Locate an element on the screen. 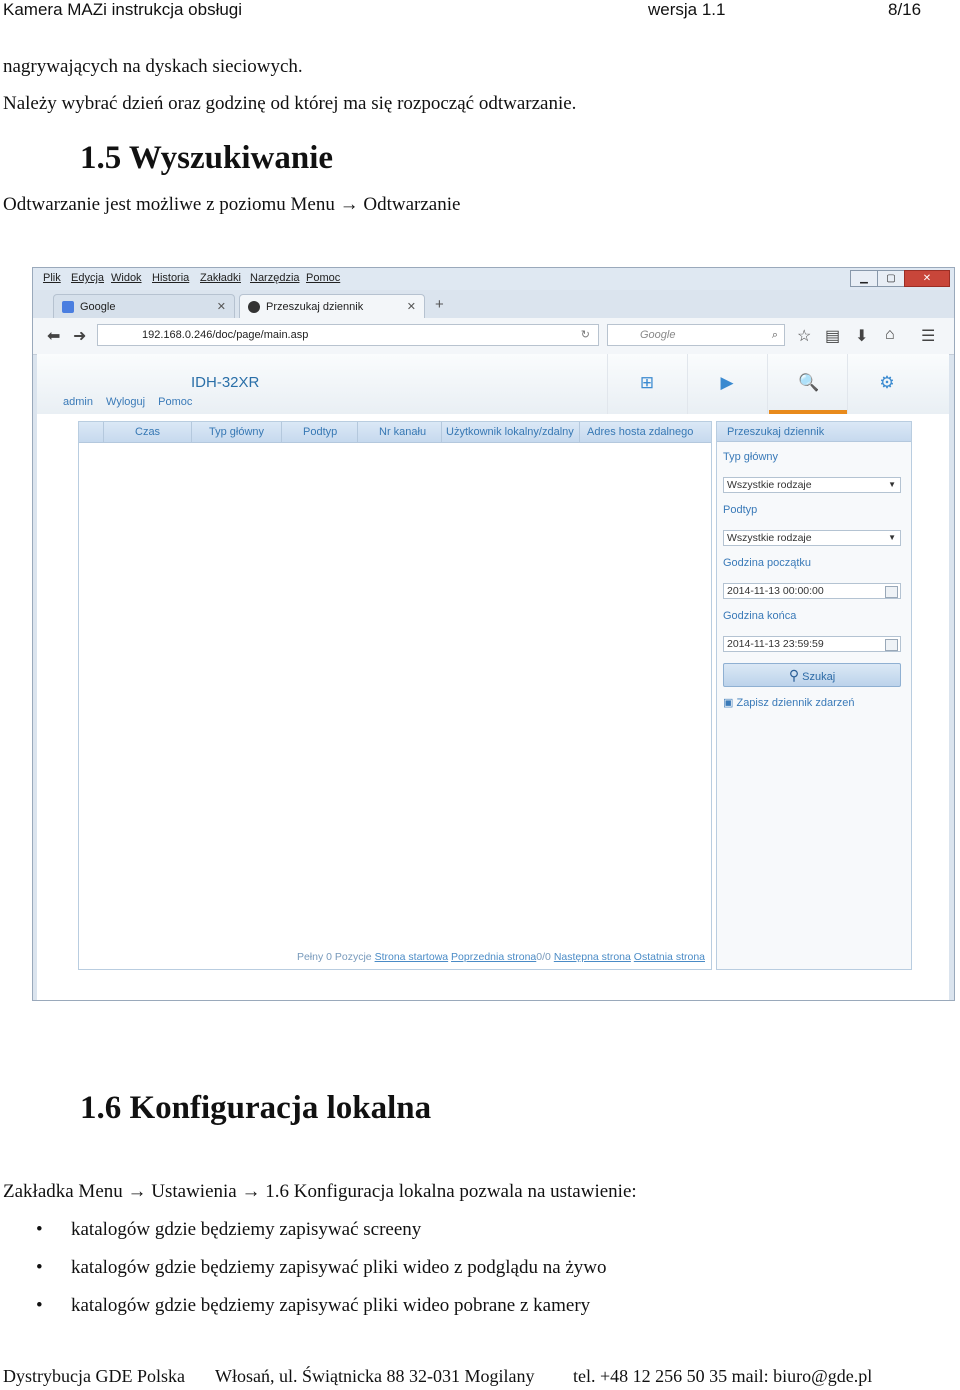  download-icon: ⬇ is located at coordinates (861, 336).